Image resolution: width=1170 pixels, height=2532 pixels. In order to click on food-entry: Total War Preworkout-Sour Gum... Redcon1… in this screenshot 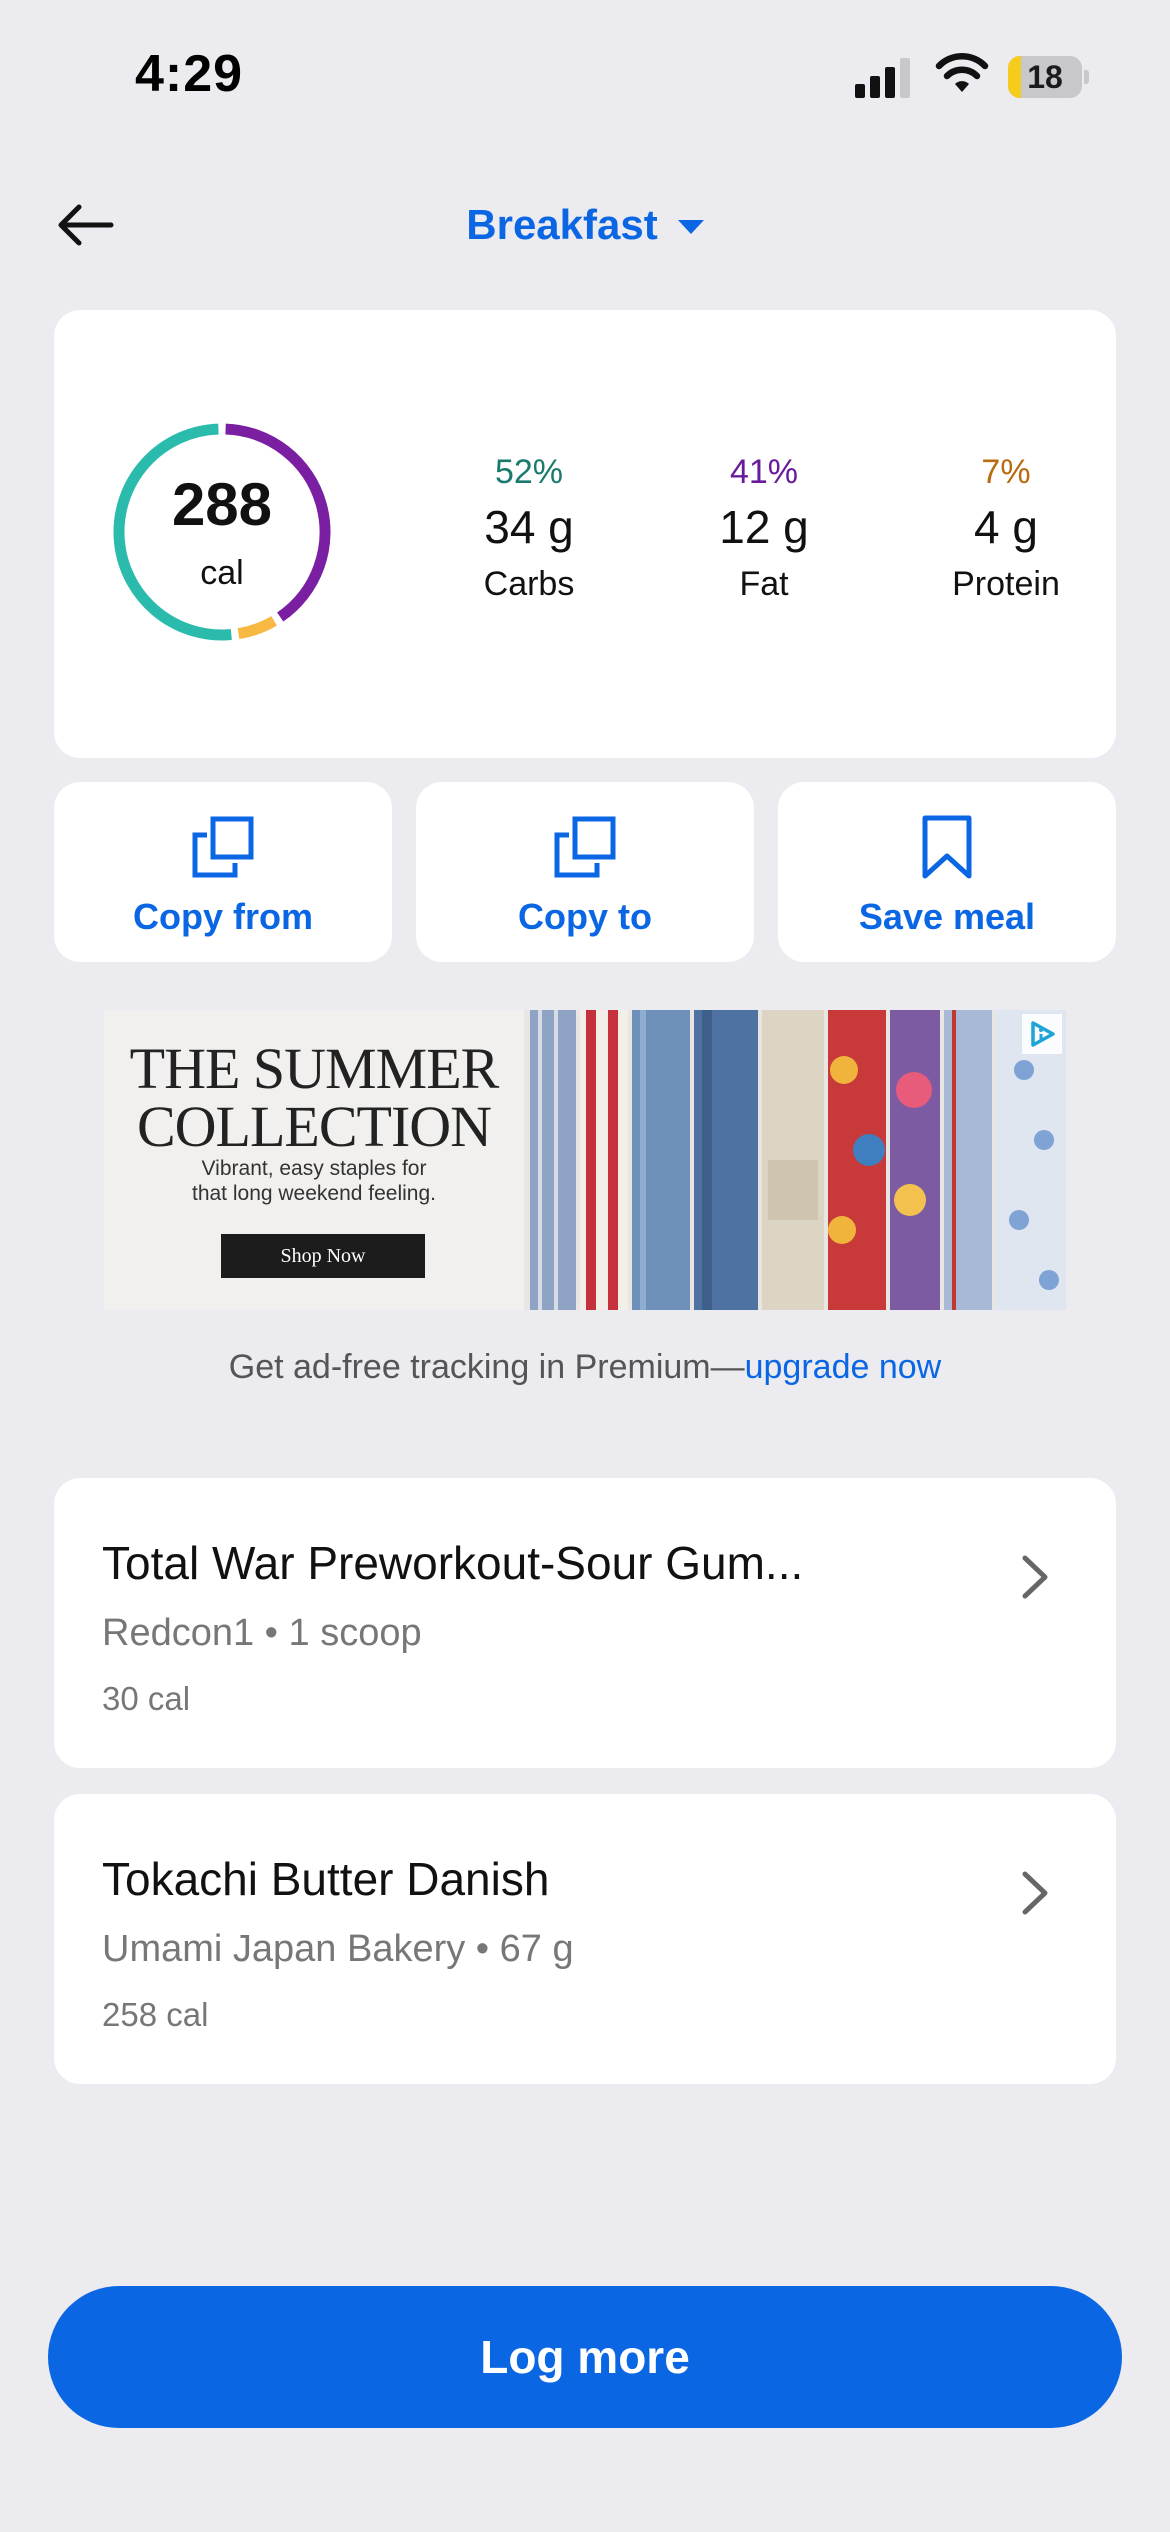, I will do `click(585, 1623)`.